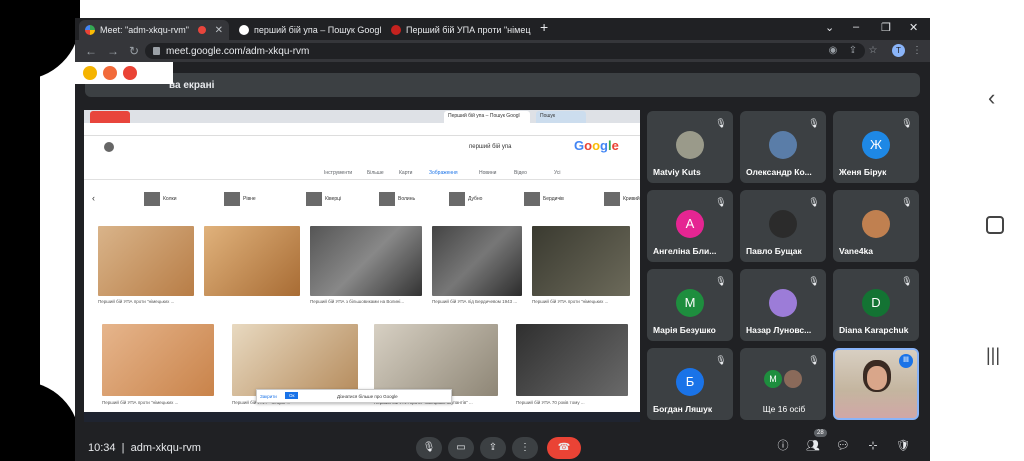 The height and width of the screenshot is (461, 1024). What do you see at coordinates (520, 173) in the screenshot?
I see `nav-item: Відео` at bounding box center [520, 173].